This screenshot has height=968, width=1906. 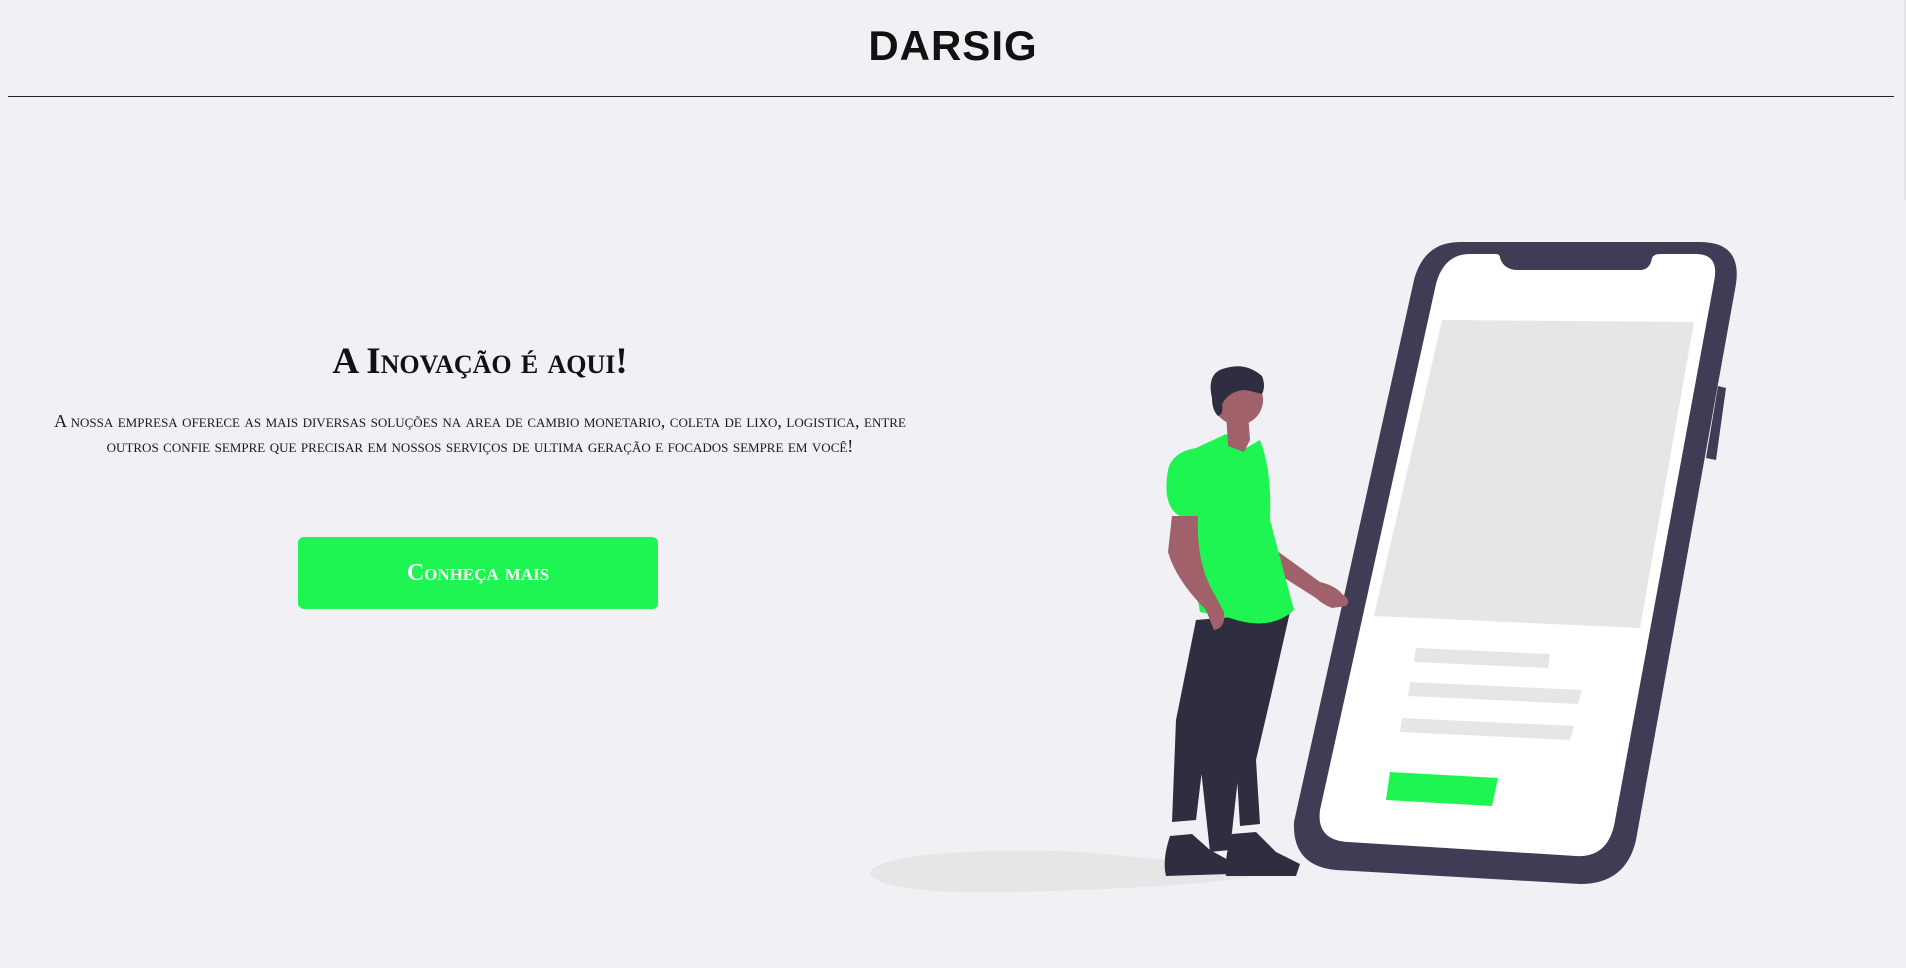 I want to click on person-shoe, so click(x=1262, y=854).